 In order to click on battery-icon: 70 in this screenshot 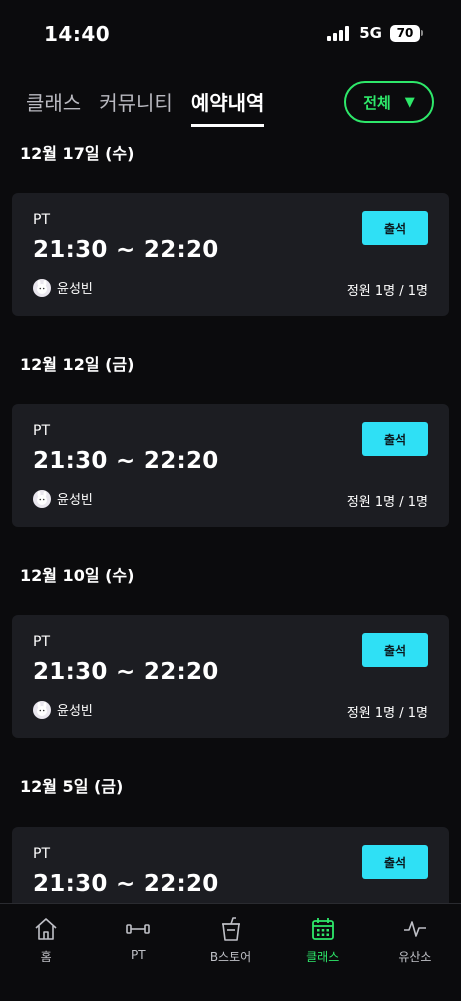, I will do `click(406, 33)`.